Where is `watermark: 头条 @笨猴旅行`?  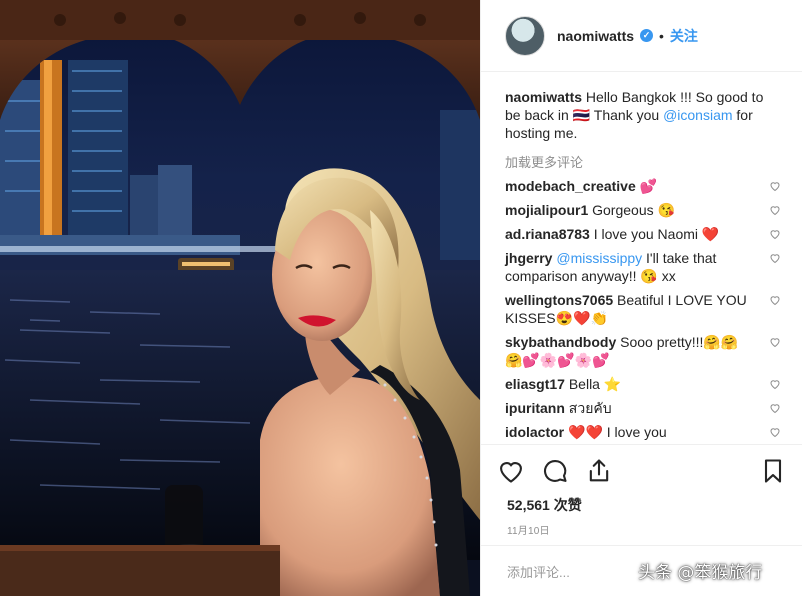 watermark: 头条 @笨猴旅行 is located at coordinates (700, 573).